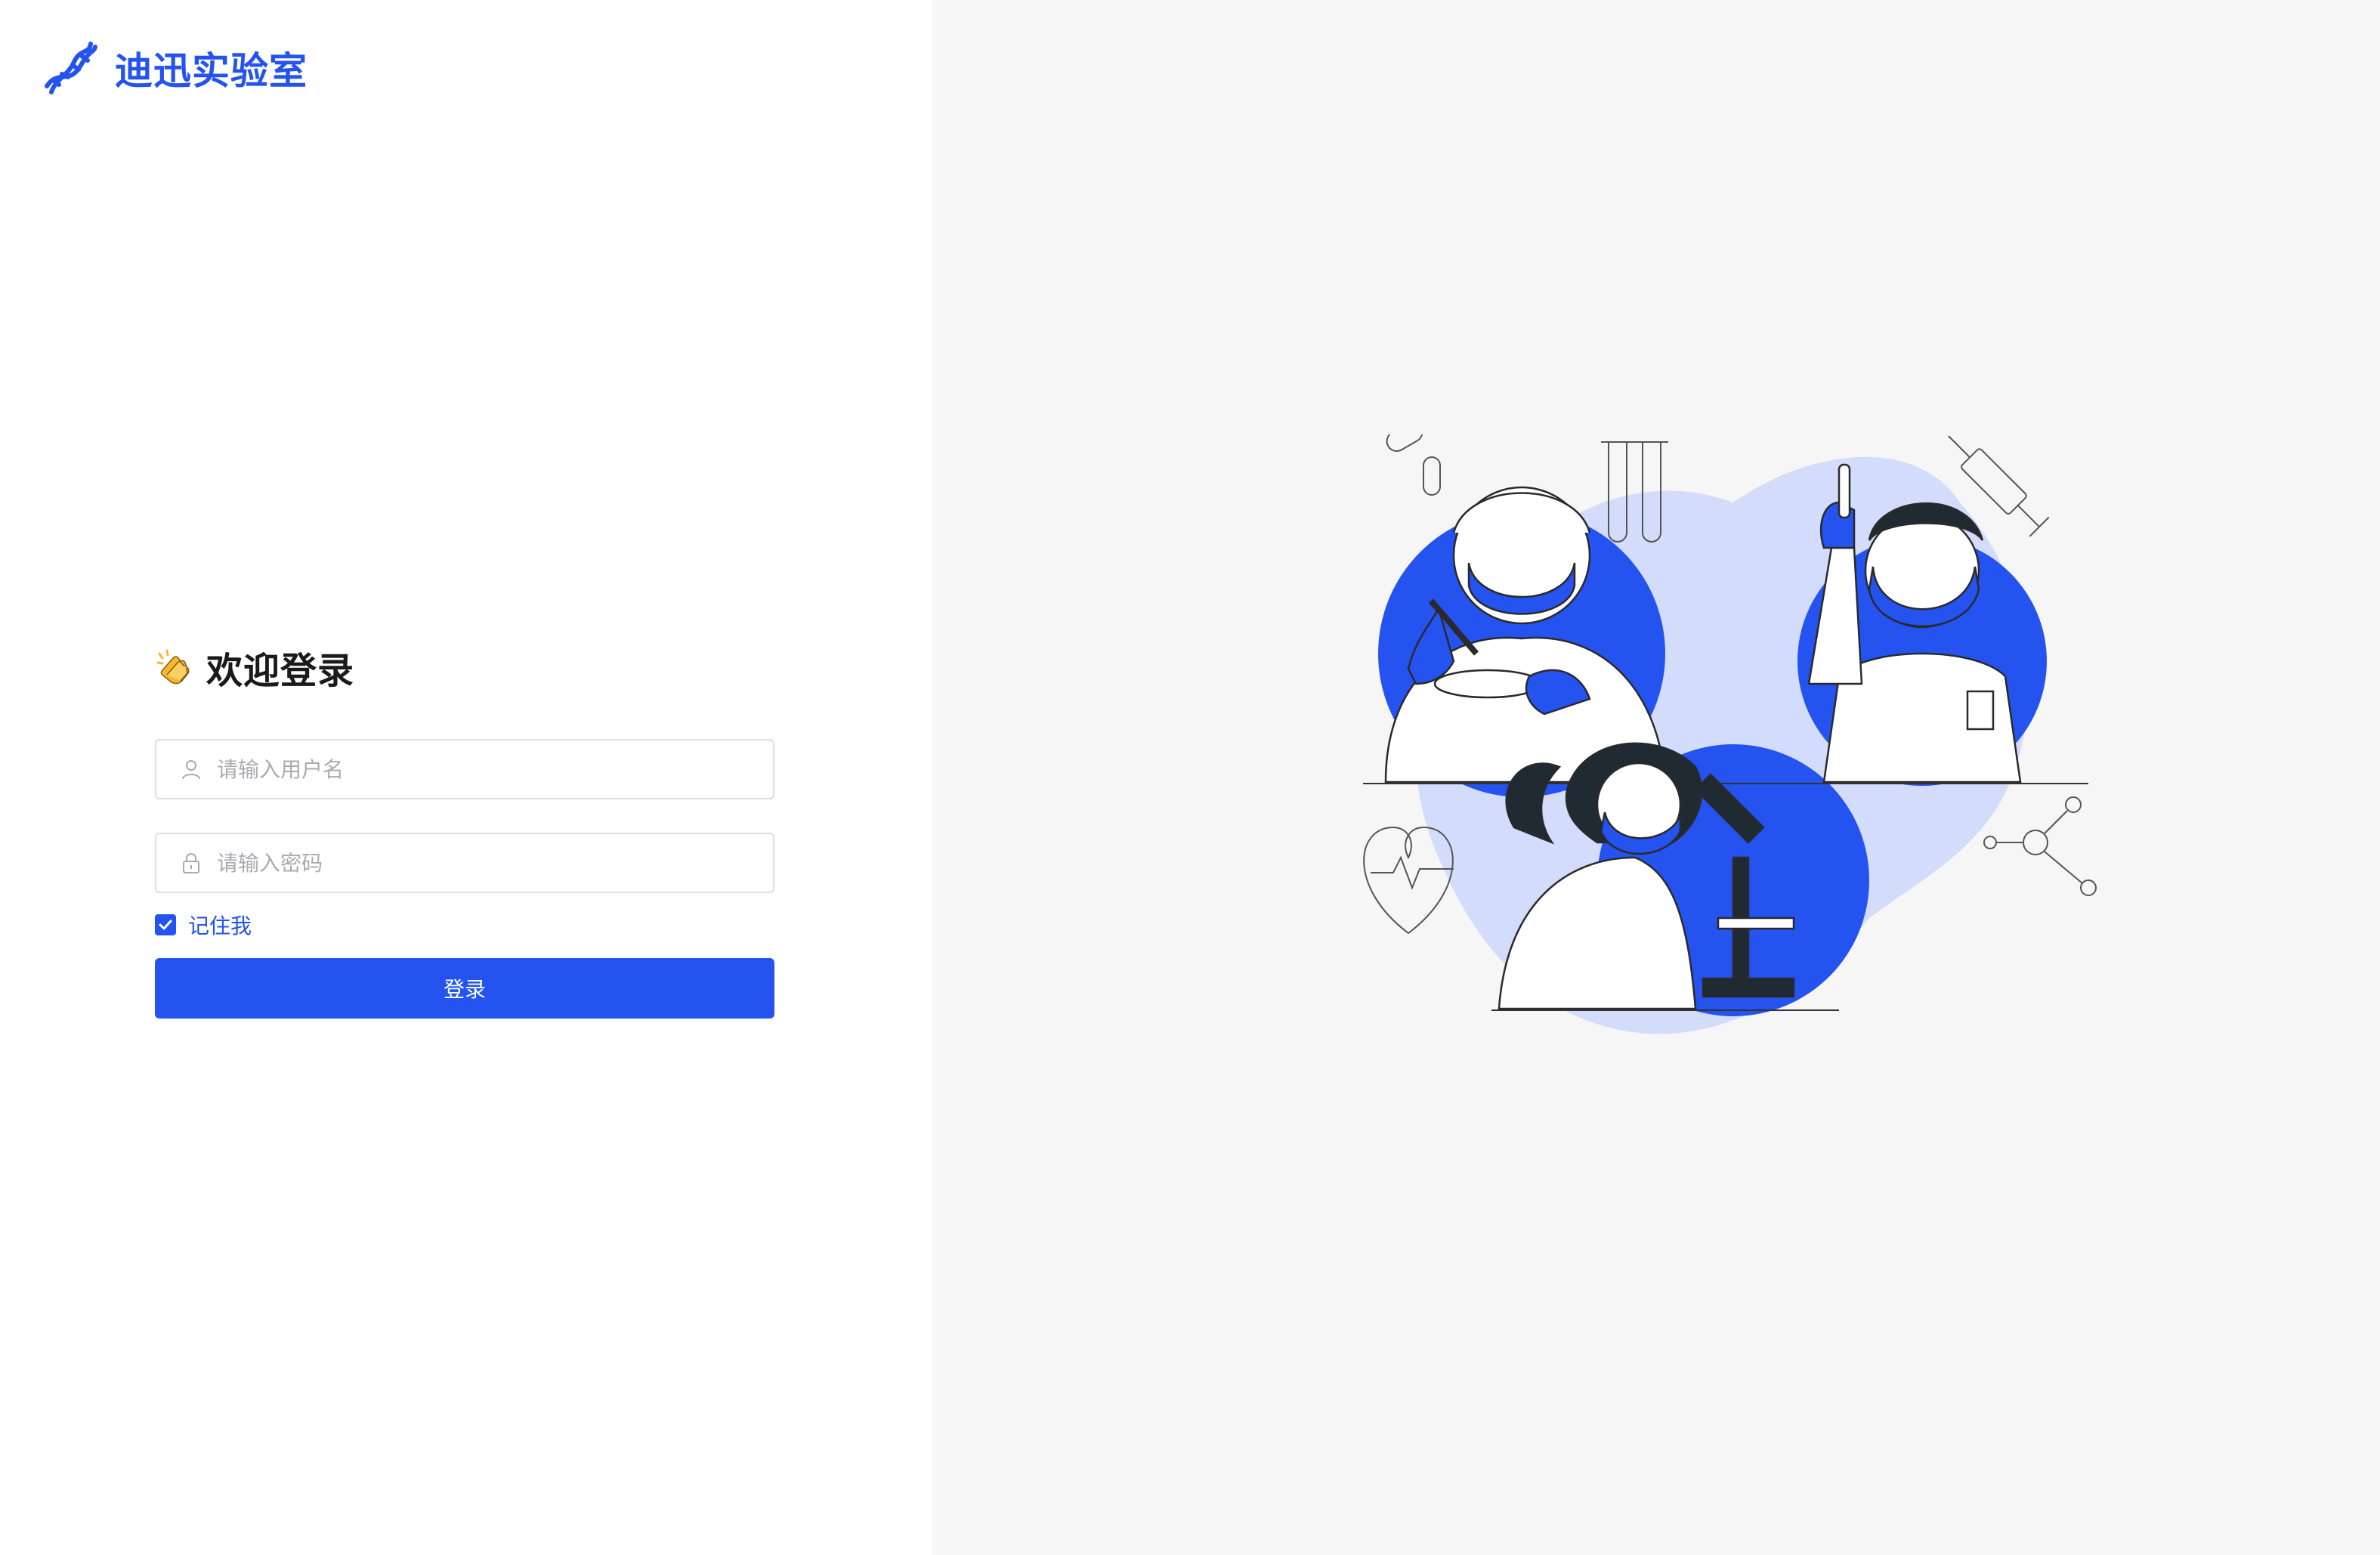 This screenshot has width=2380, height=1555. Describe the element at coordinates (191, 863) in the screenshot. I see `lock-icon` at that location.